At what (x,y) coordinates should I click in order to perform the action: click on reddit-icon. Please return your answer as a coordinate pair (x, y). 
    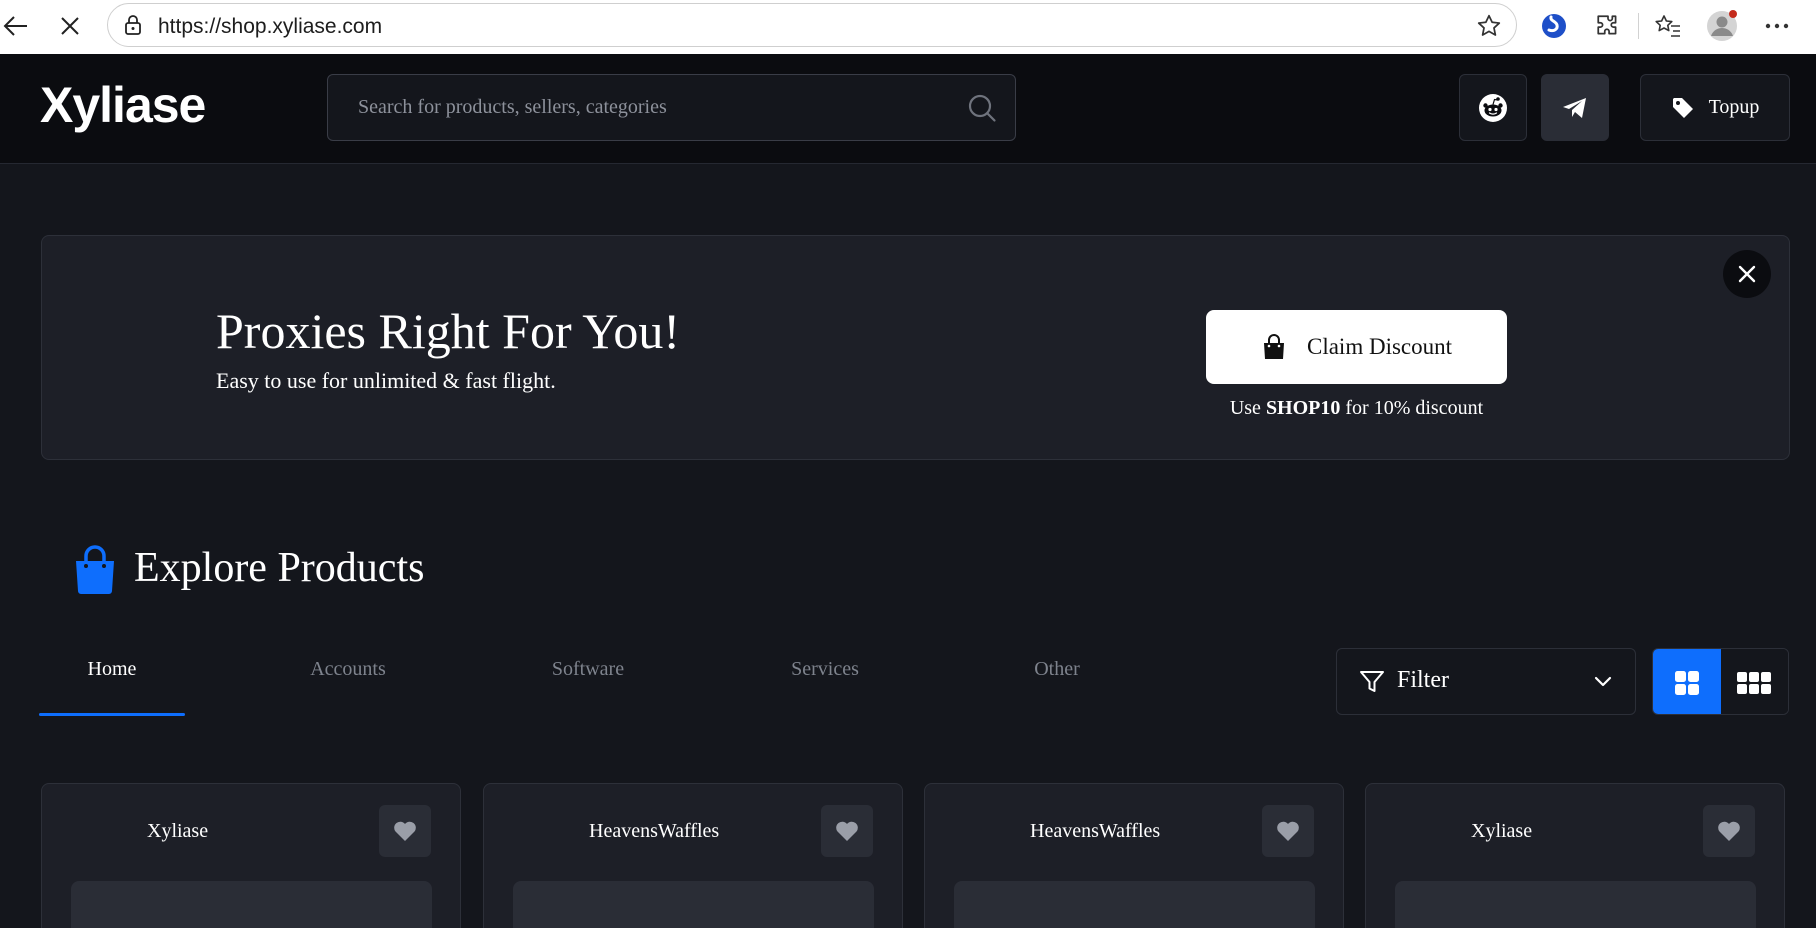
    Looking at the image, I should click on (1493, 107).